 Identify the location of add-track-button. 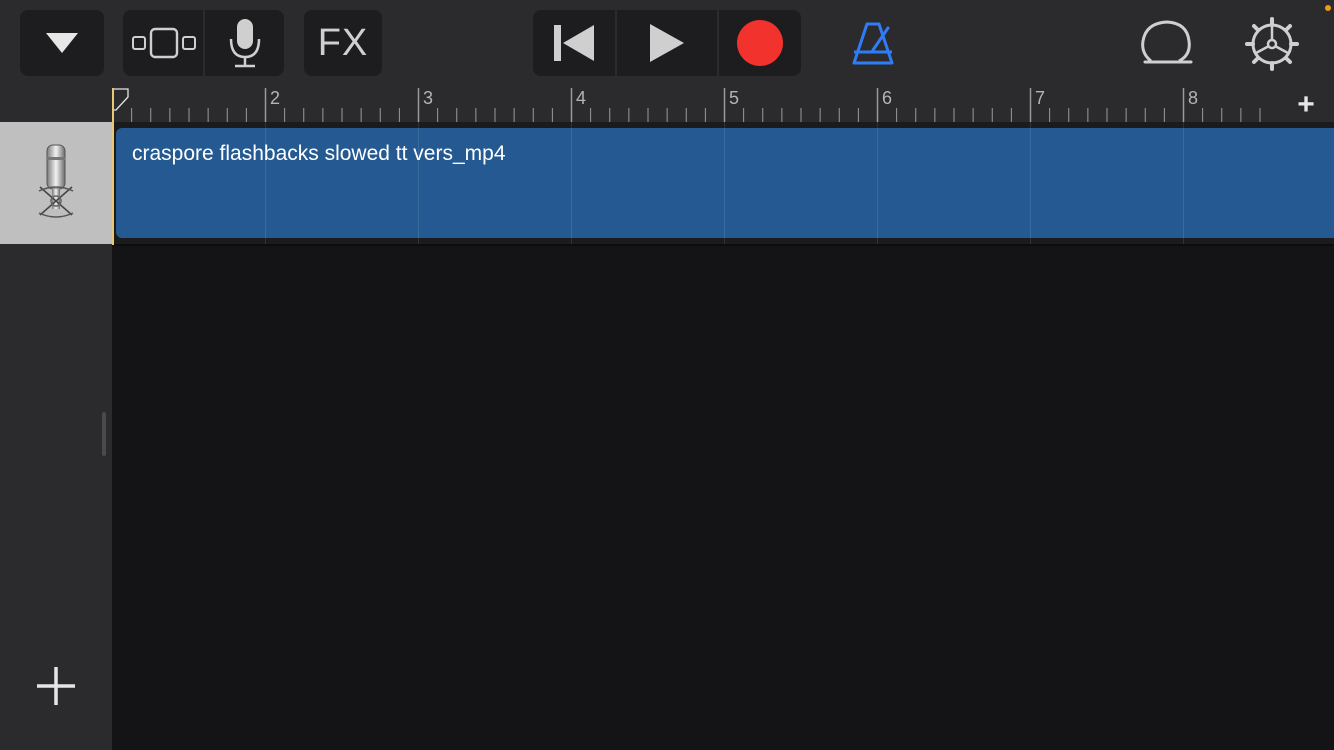
(56, 686).